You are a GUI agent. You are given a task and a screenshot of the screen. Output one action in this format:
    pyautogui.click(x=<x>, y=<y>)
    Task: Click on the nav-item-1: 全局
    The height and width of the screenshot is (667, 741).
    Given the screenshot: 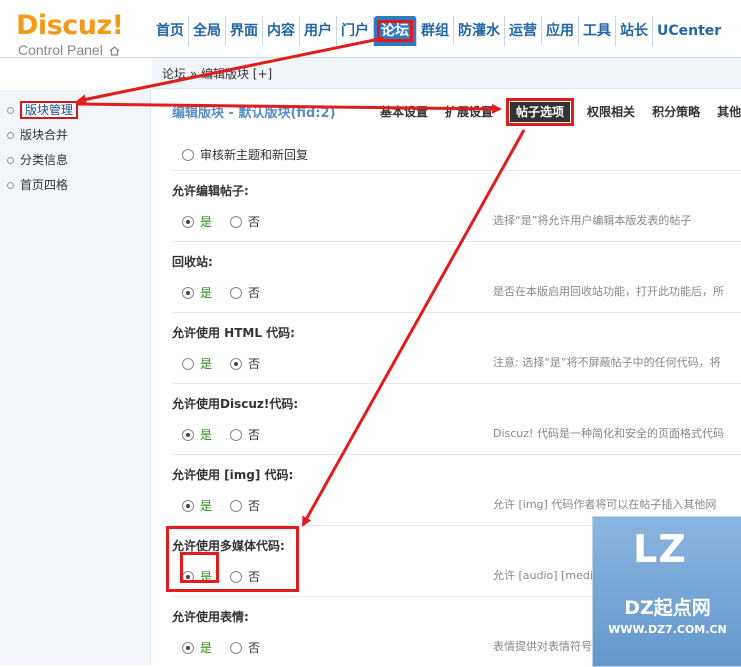 What is the action you would take?
    pyautogui.click(x=207, y=31)
    